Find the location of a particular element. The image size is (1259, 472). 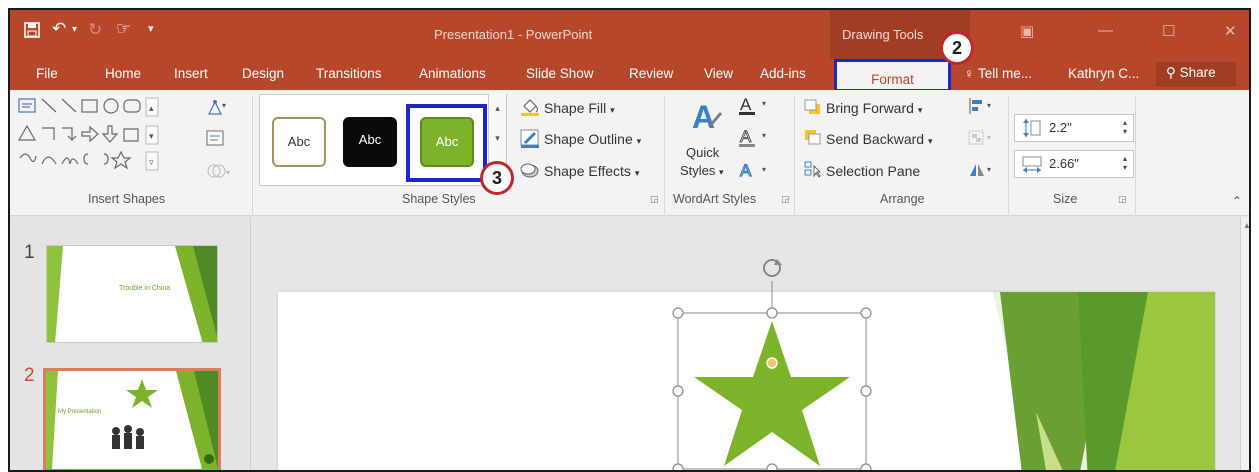

tab-home: Home is located at coordinates (123, 73).